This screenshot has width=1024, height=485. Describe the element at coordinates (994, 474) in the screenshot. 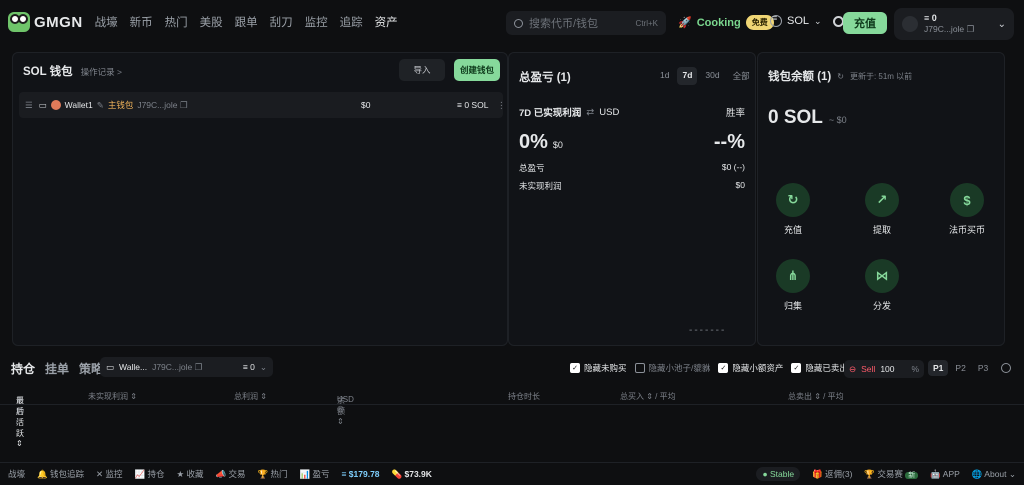

I see `footer-about: 🌐 About ⌄` at that location.